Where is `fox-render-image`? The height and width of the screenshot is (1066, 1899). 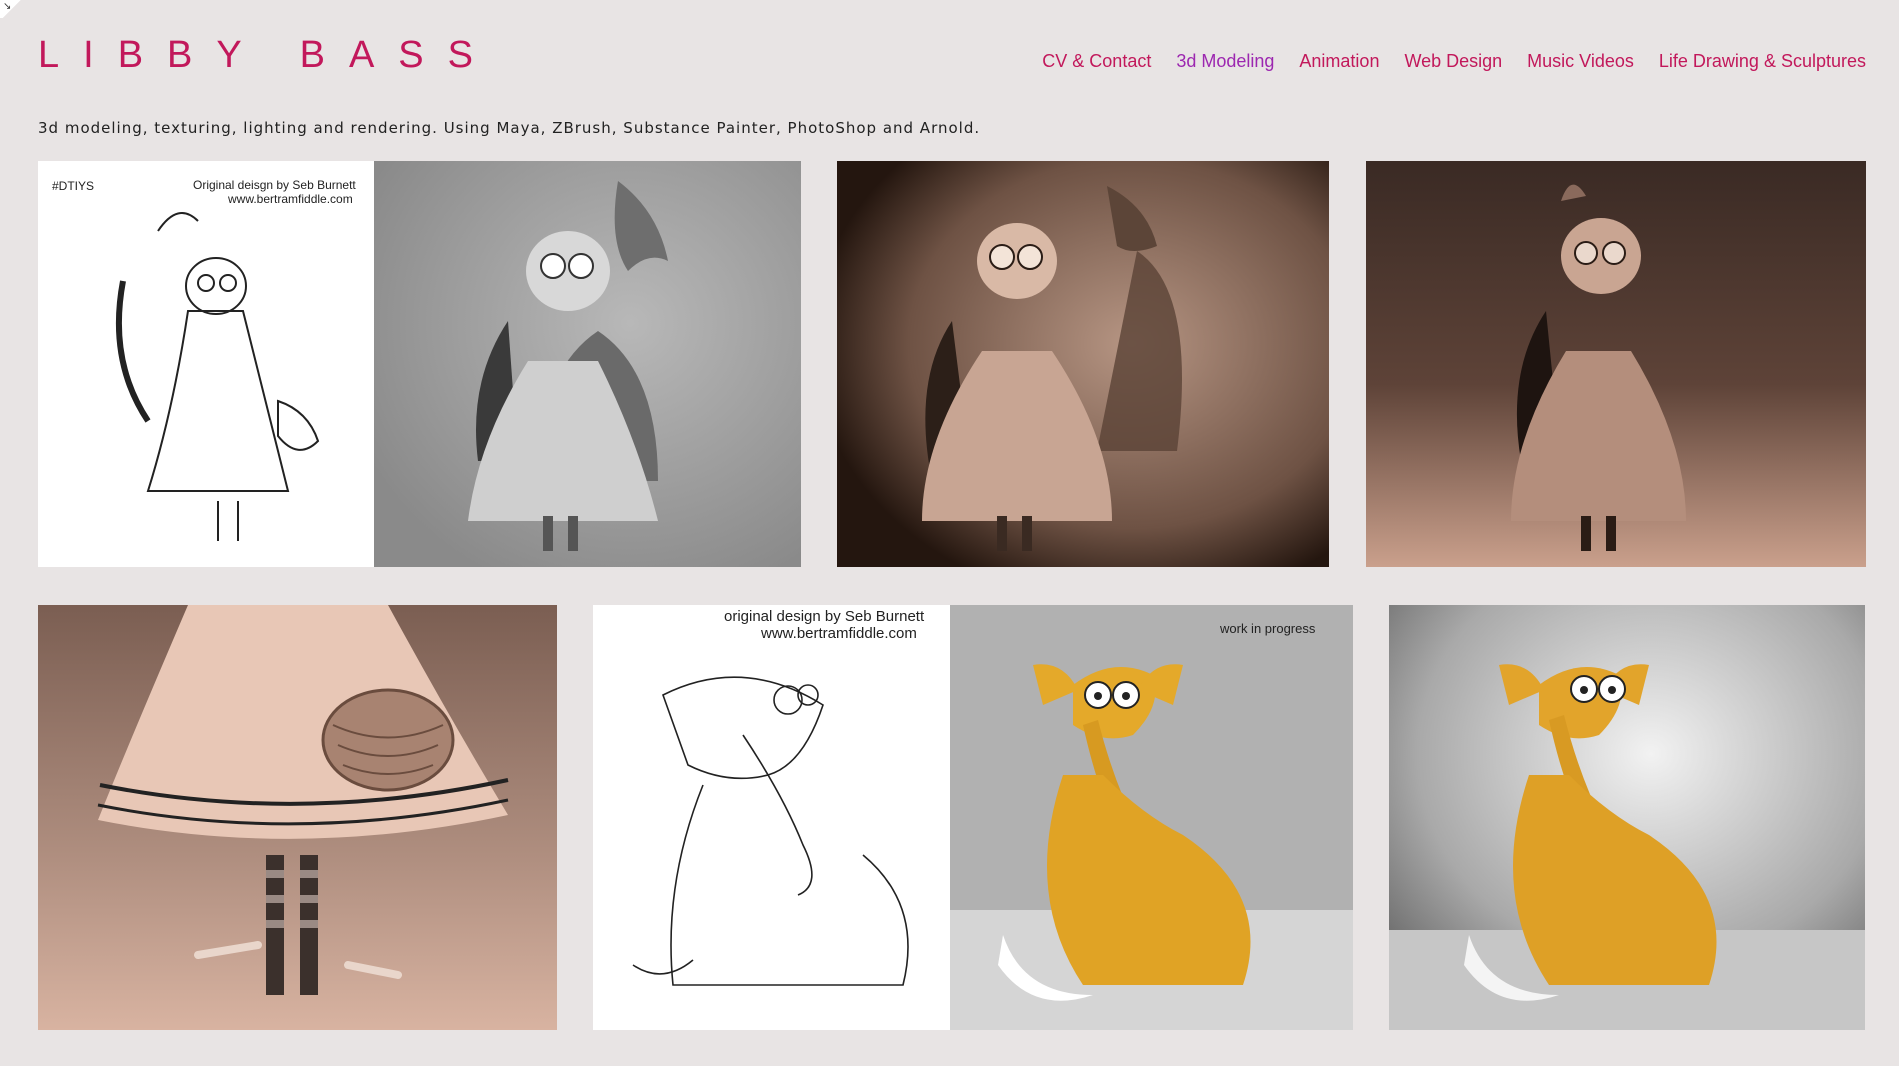
fox-render-image is located at coordinates (1627, 817).